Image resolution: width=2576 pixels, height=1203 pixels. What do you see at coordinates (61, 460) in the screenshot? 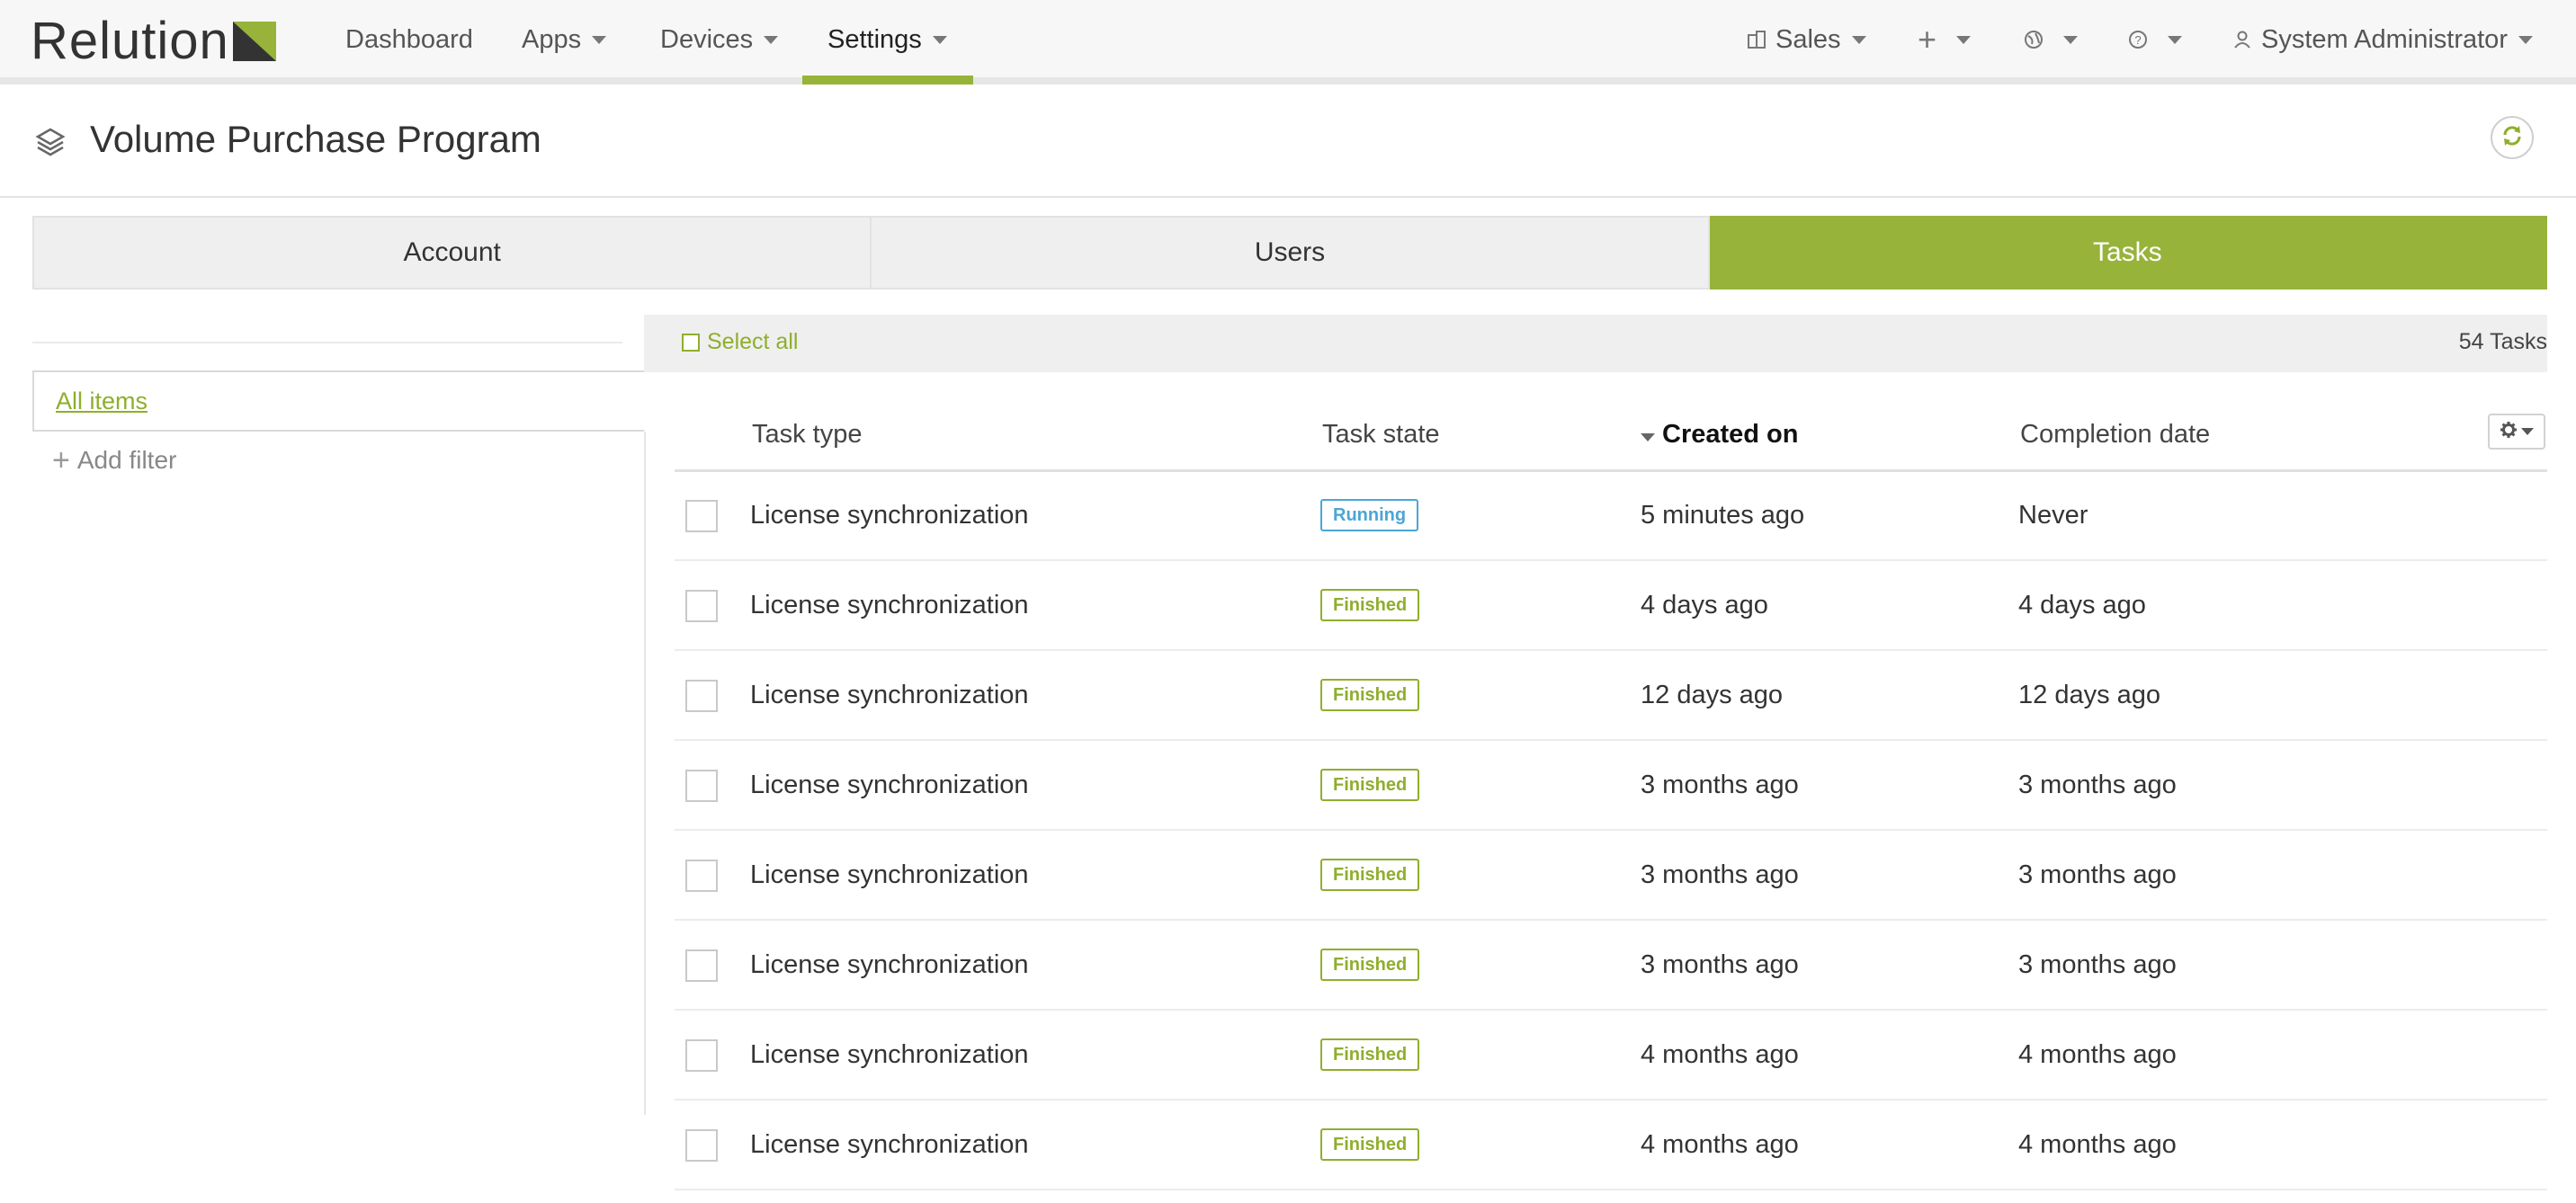
I see `plus-icon: +` at bounding box center [61, 460].